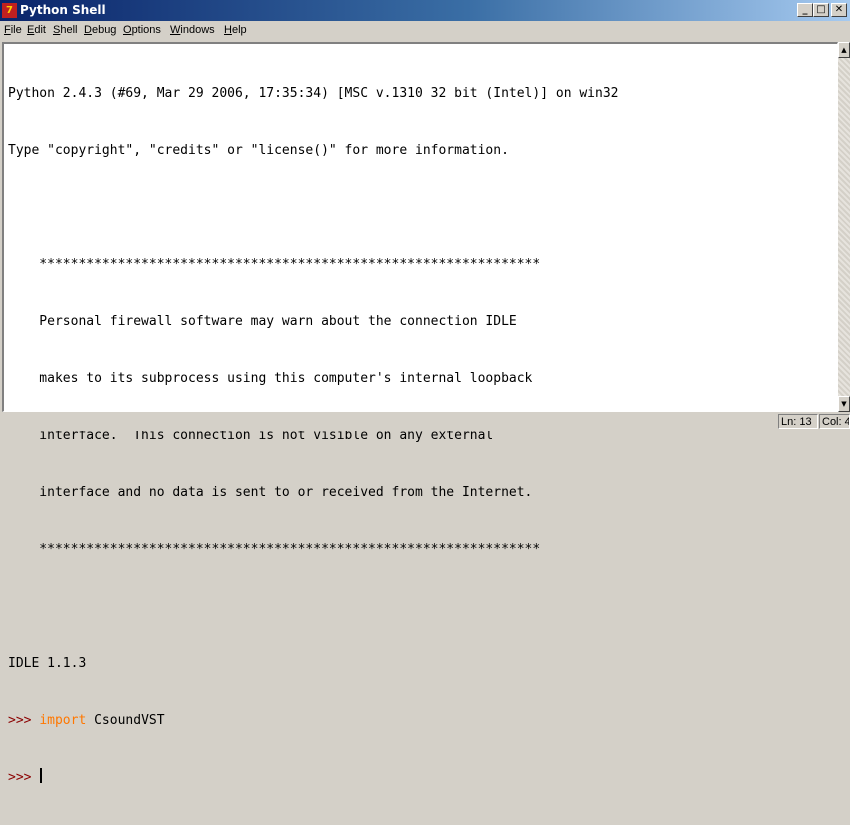 The width and height of the screenshot is (850, 825). What do you see at coordinates (805, 10) in the screenshot?
I see `minimize-button: _` at bounding box center [805, 10].